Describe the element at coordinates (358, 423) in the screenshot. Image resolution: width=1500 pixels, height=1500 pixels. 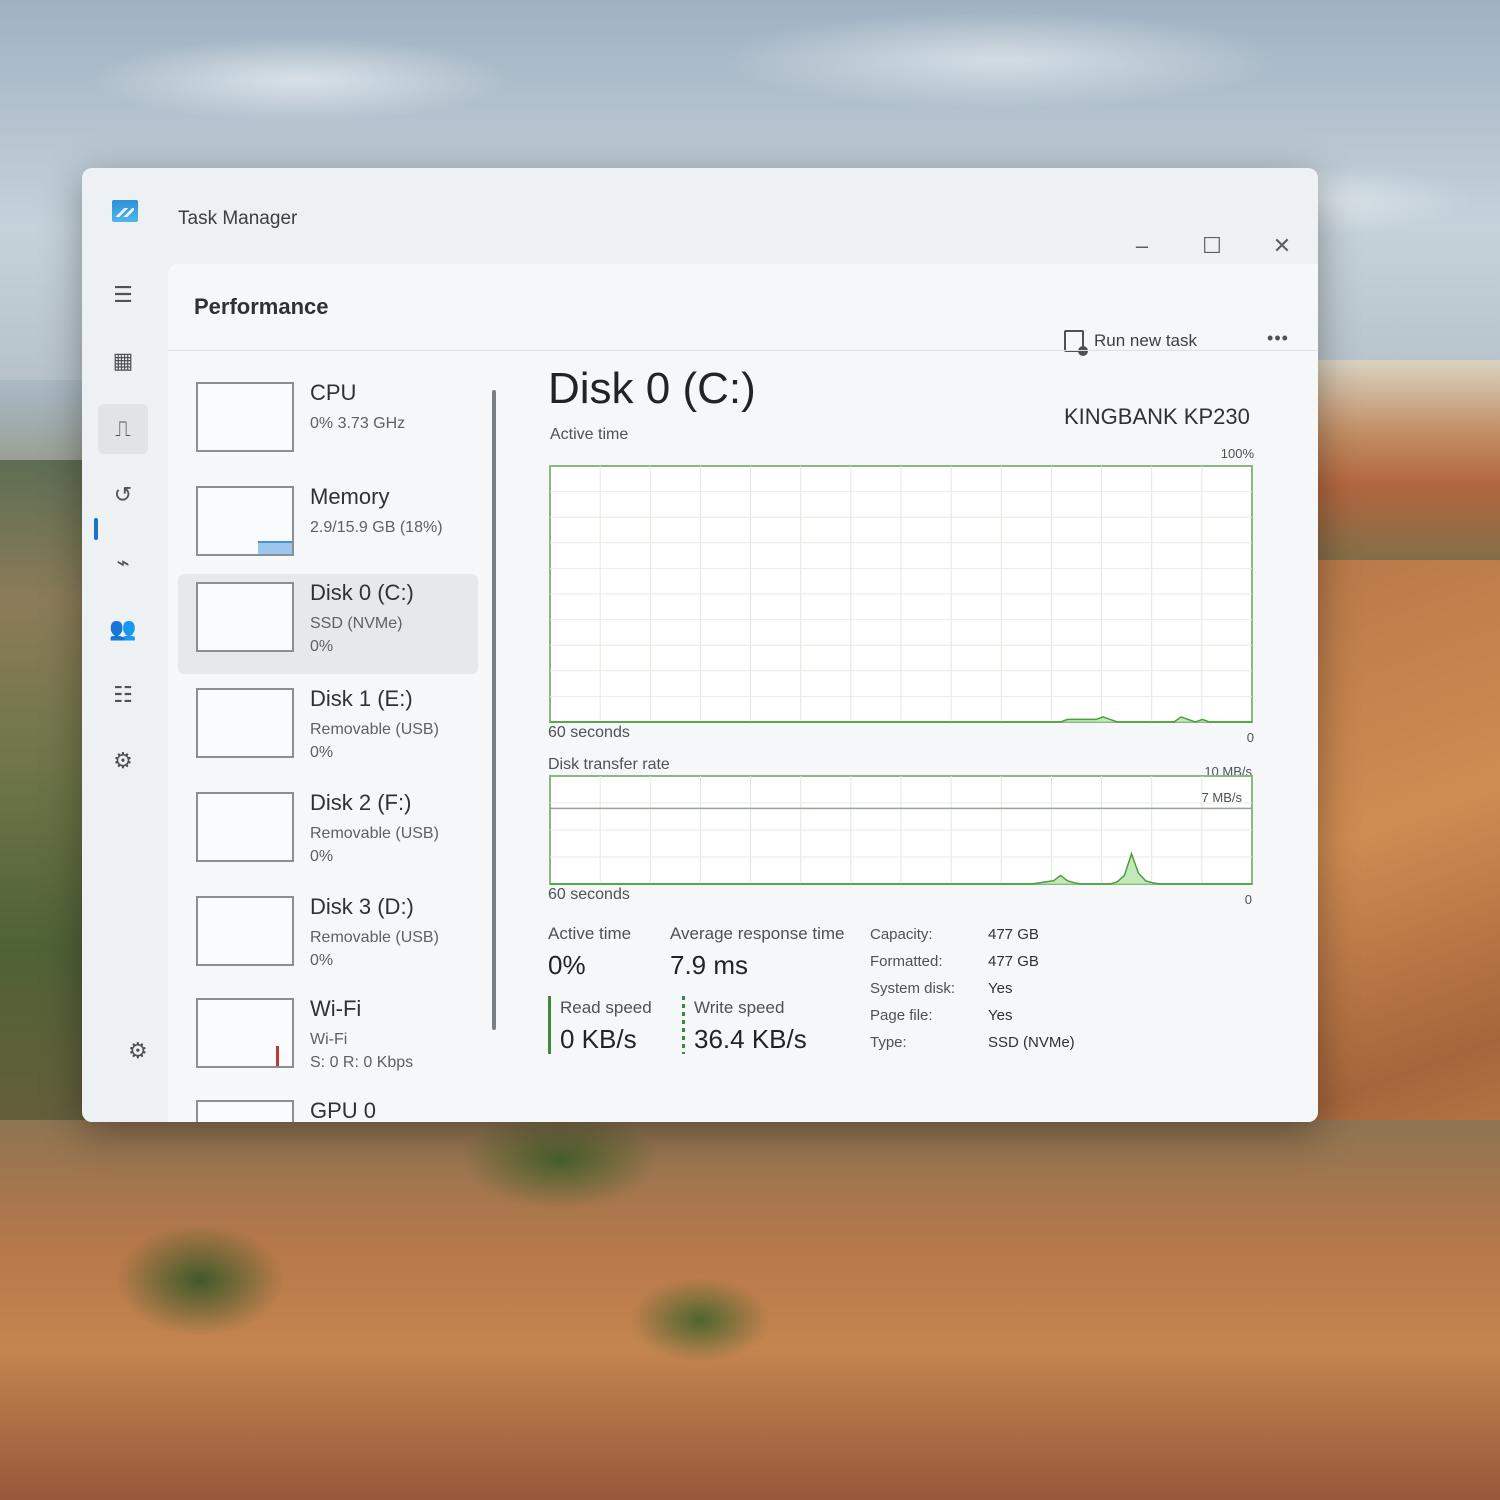
I see `device-detail: 0% 3.73 GHz` at that location.